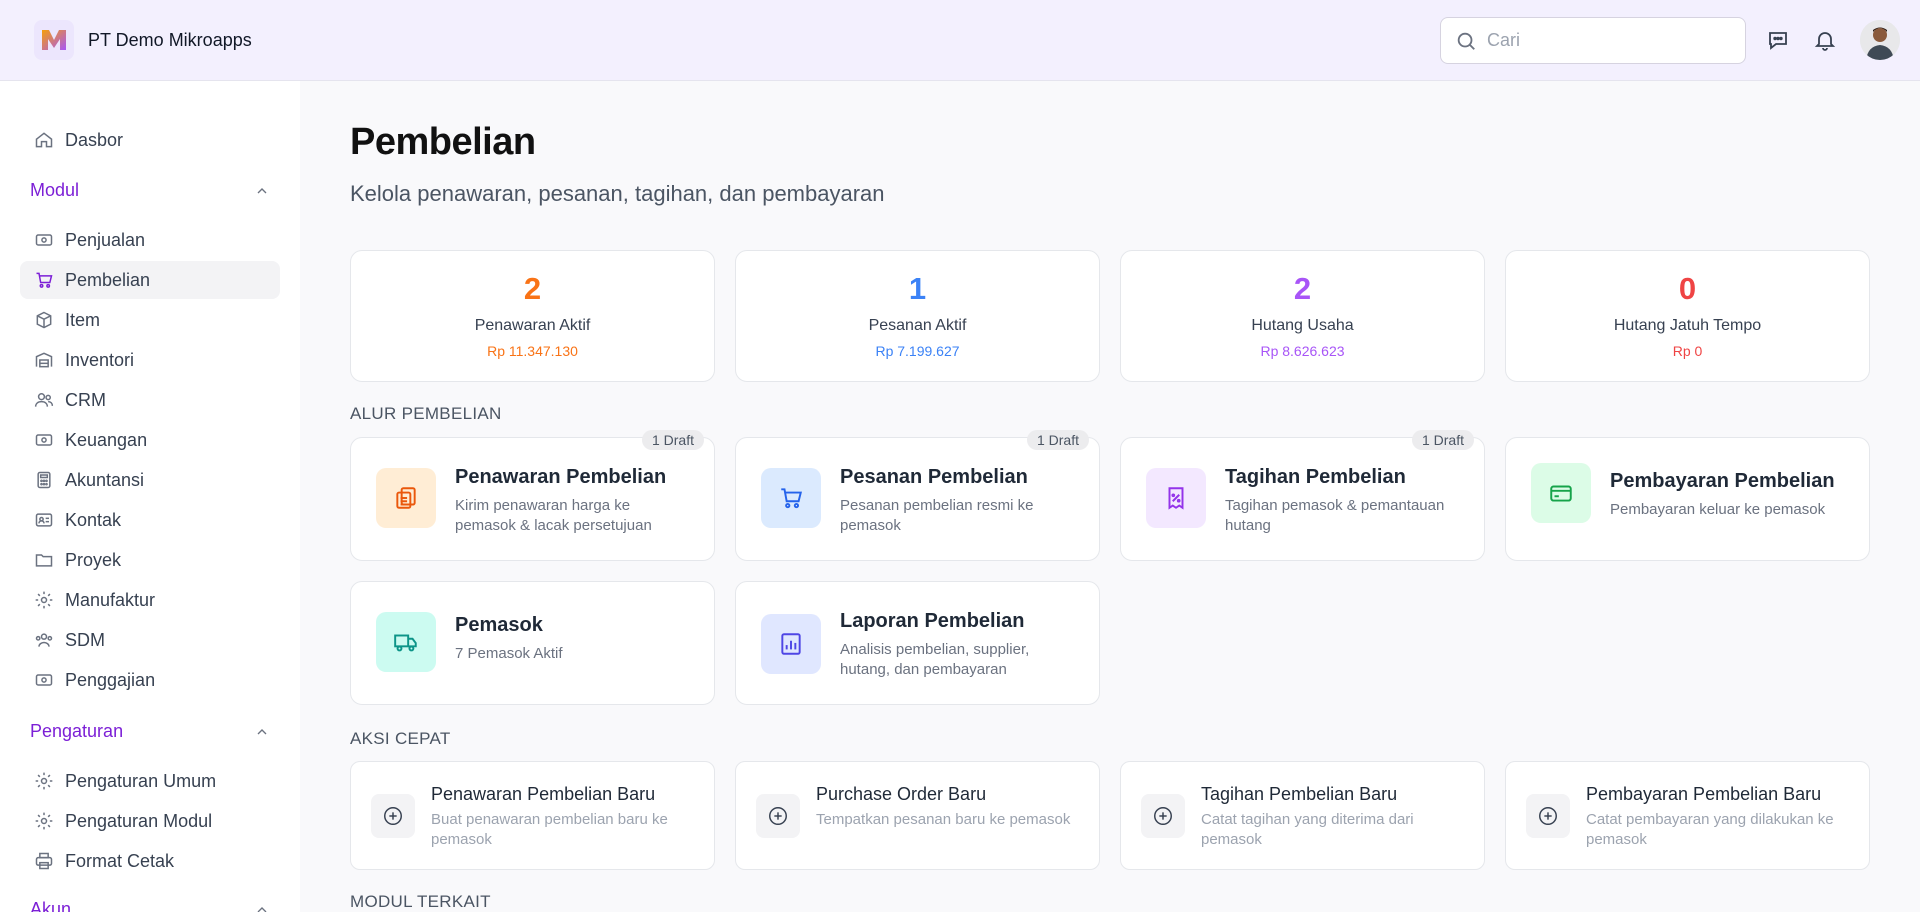 This screenshot has height=912, width=1920. What do you see at coordinates (150, 905) in the screenshot?
I see `section-toggle-akun: Akun` at bounding box center [150, 905].